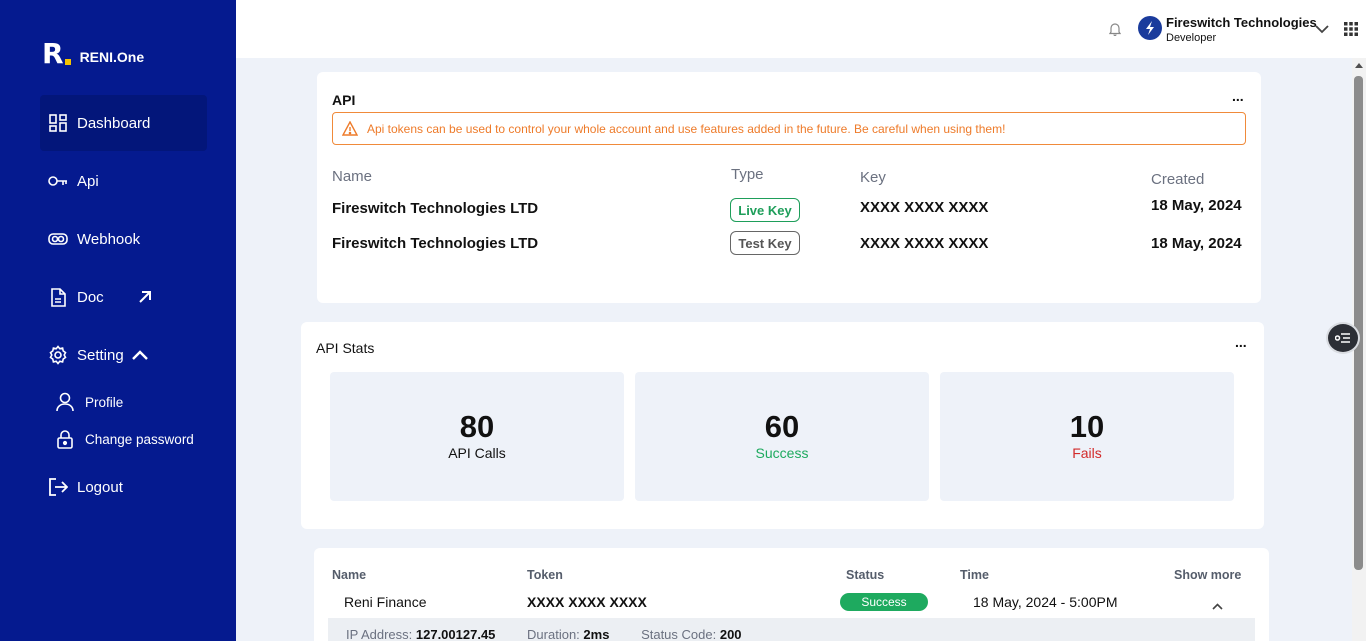 The width and height of the screenshot is (1366, 641). Describe the element at coordinates (58, 487) in the screenshot. I see `logout-icon` at that location.